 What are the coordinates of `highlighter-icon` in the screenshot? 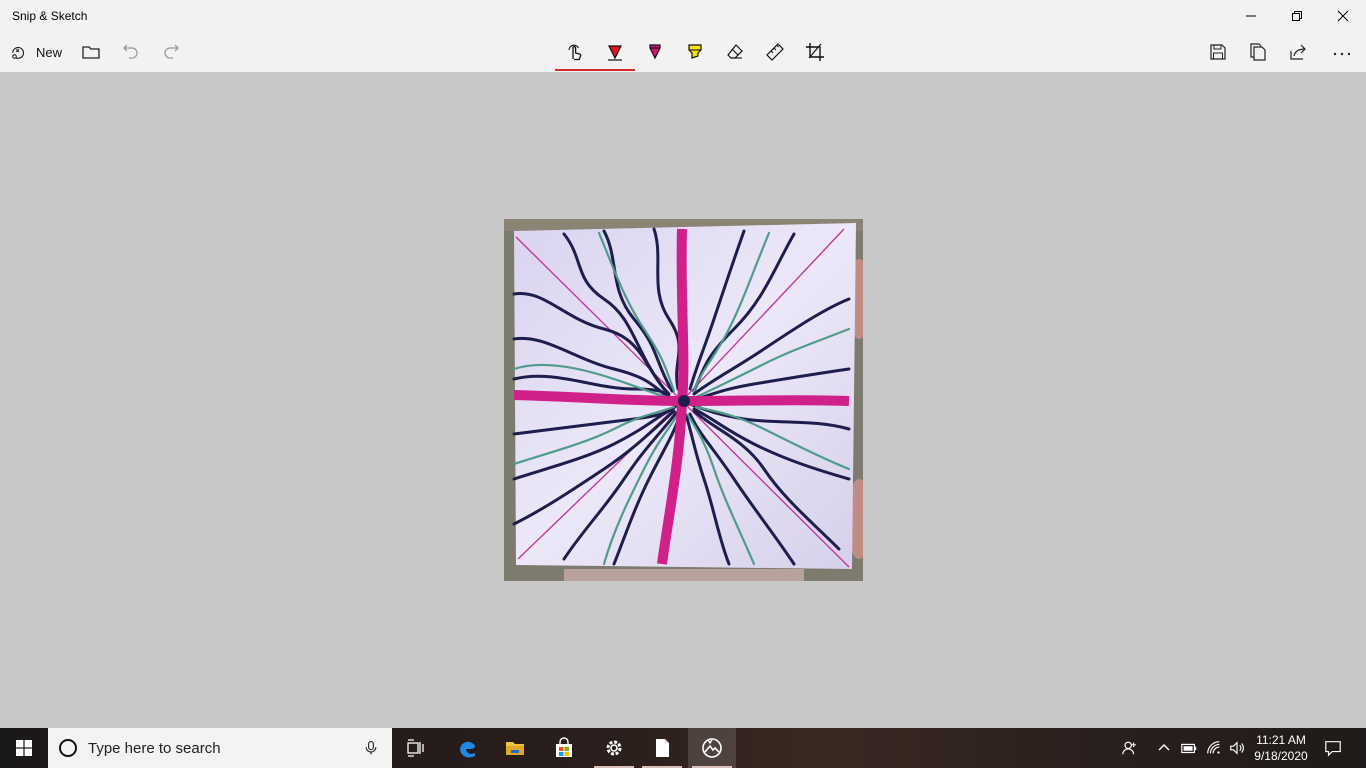 It's located at (695, 51).